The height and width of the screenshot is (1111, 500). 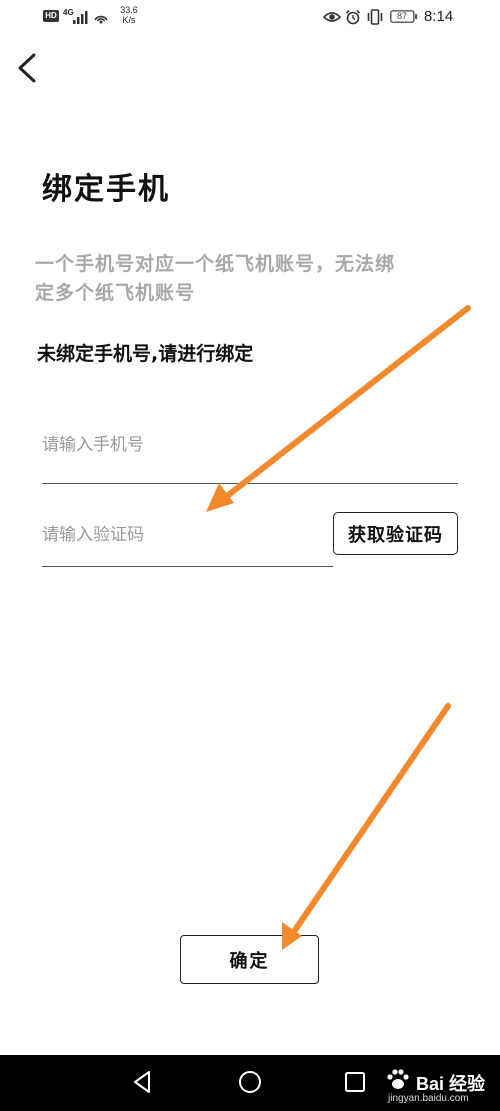 I want to click on nav-recent-icon, so click(x=355, y=1082).